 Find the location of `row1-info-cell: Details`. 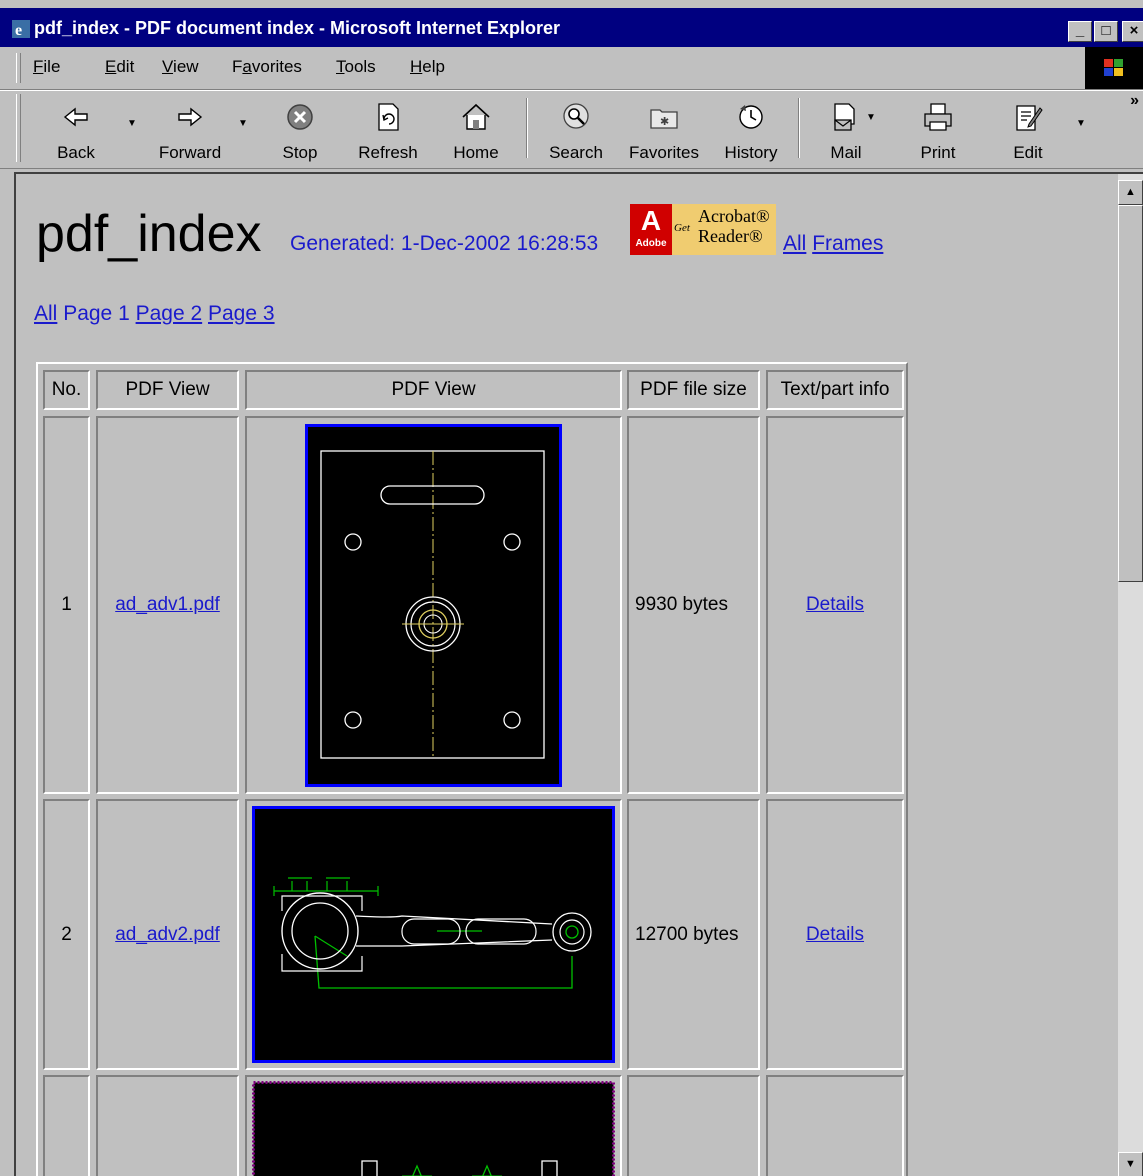

row1-info-cell: Details is located at coordinates (835, 605).